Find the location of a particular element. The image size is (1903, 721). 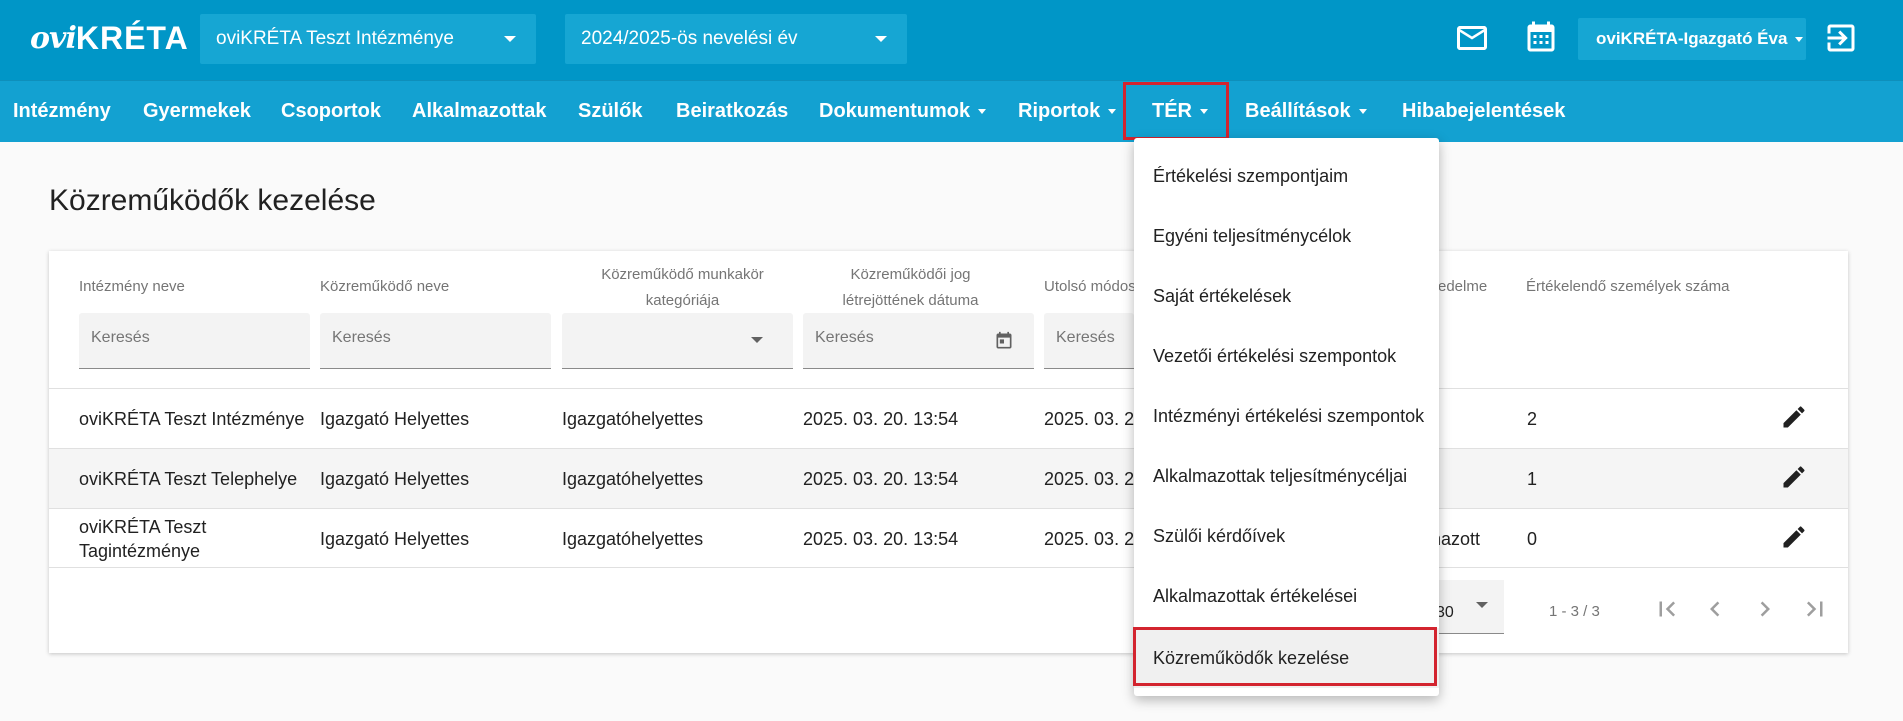

column-header-institution: Intézmény neve is located at coordinates (132, 287).